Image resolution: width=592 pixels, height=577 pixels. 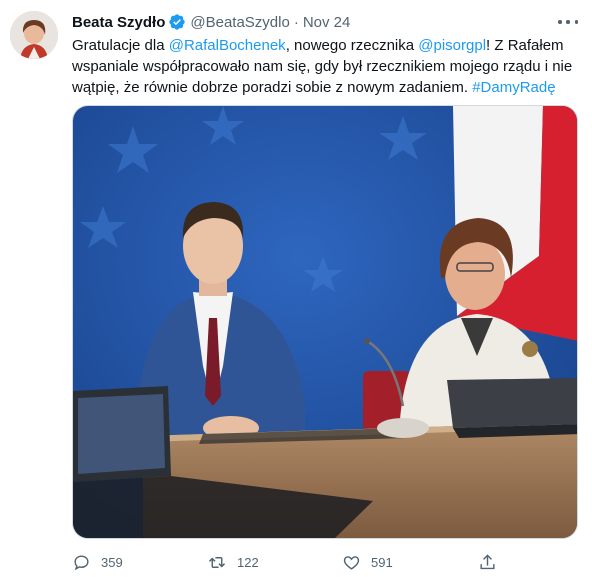 What do you see at coordinates (367, 562) in the screenshot?
I see `like-button: 591` at bounding box center [367, 562].